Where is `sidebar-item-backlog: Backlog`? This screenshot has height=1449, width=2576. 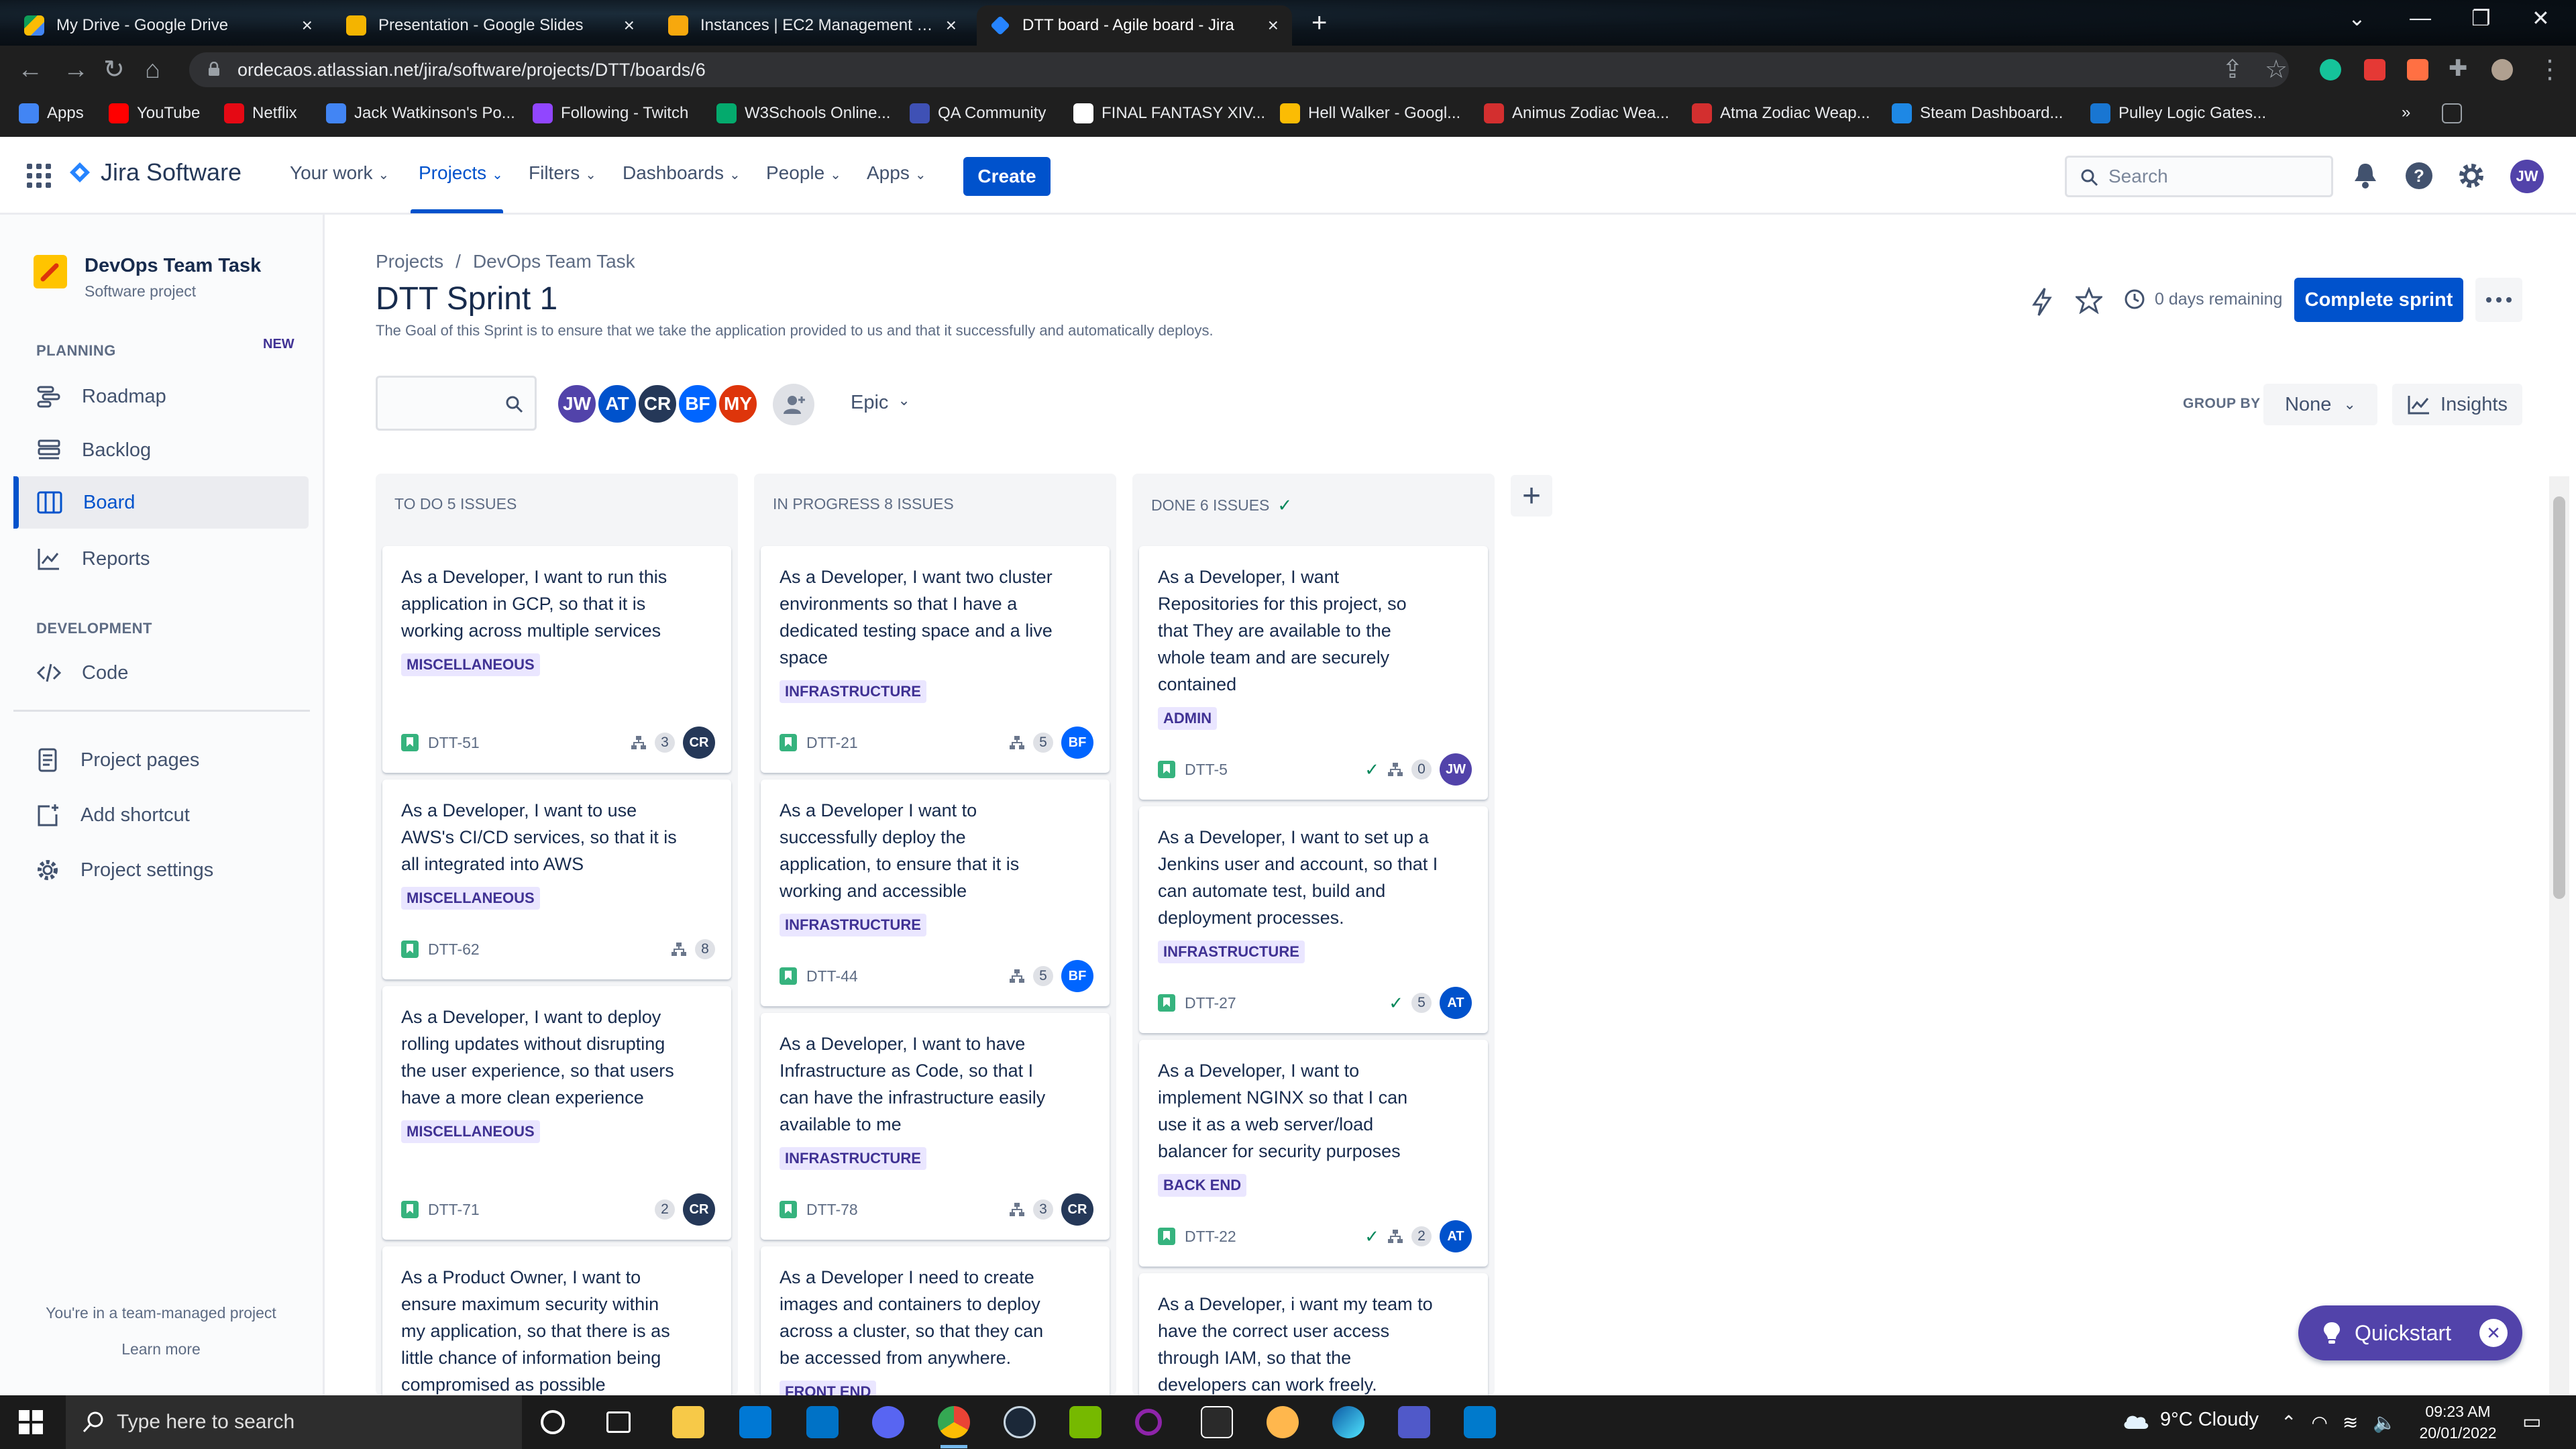 sidebar-item-backlog: Backlog is located at coordinates (161, 450).